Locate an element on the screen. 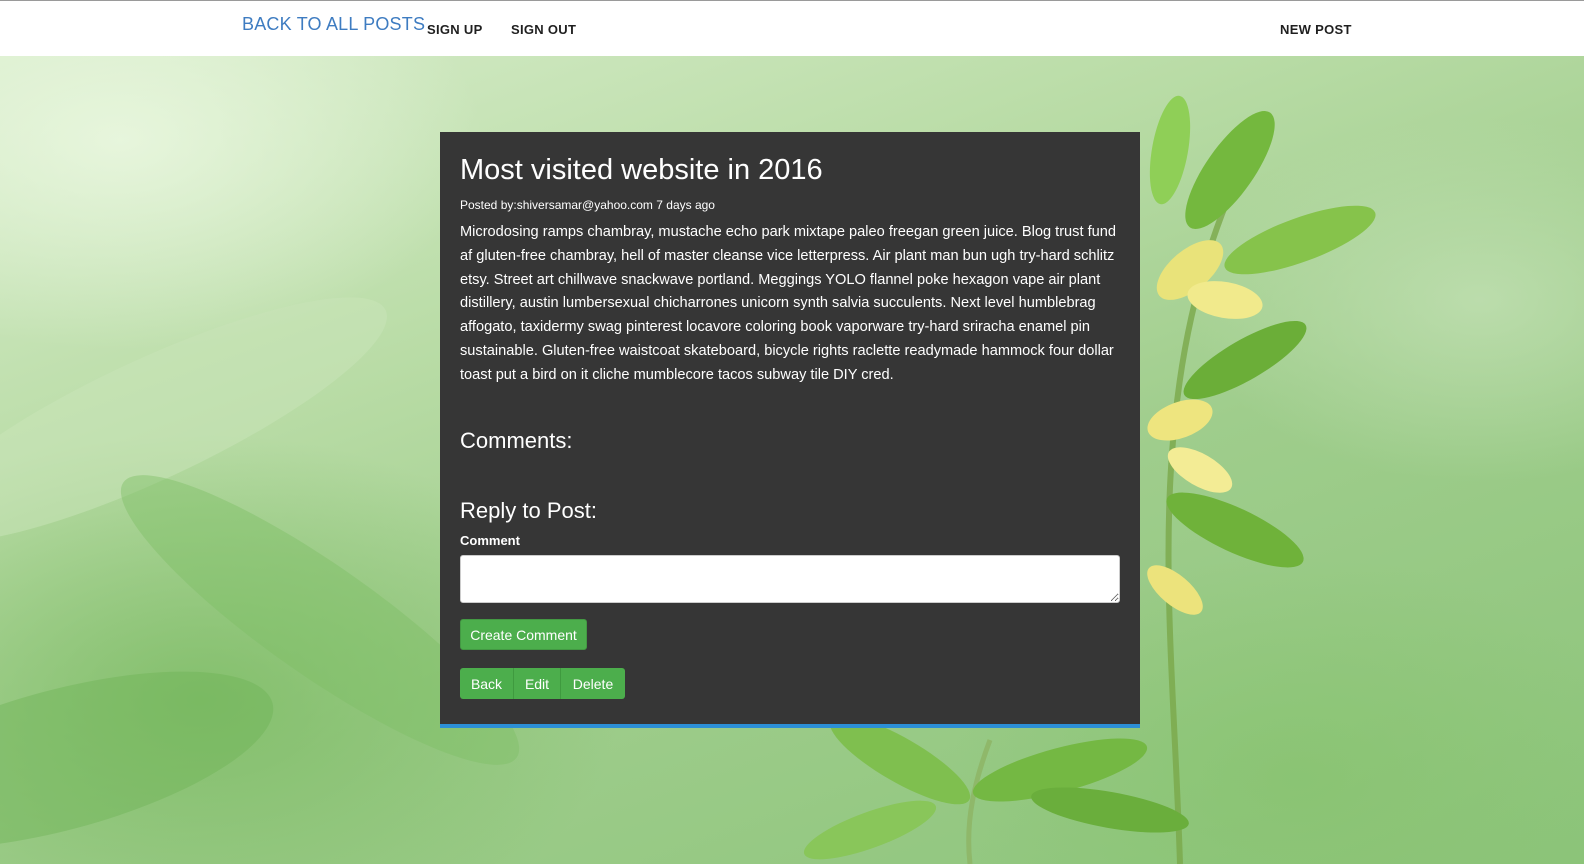 This screenshot has width=1584, height=864. comments-heading: Comments: is located at coordinates (516, 440).